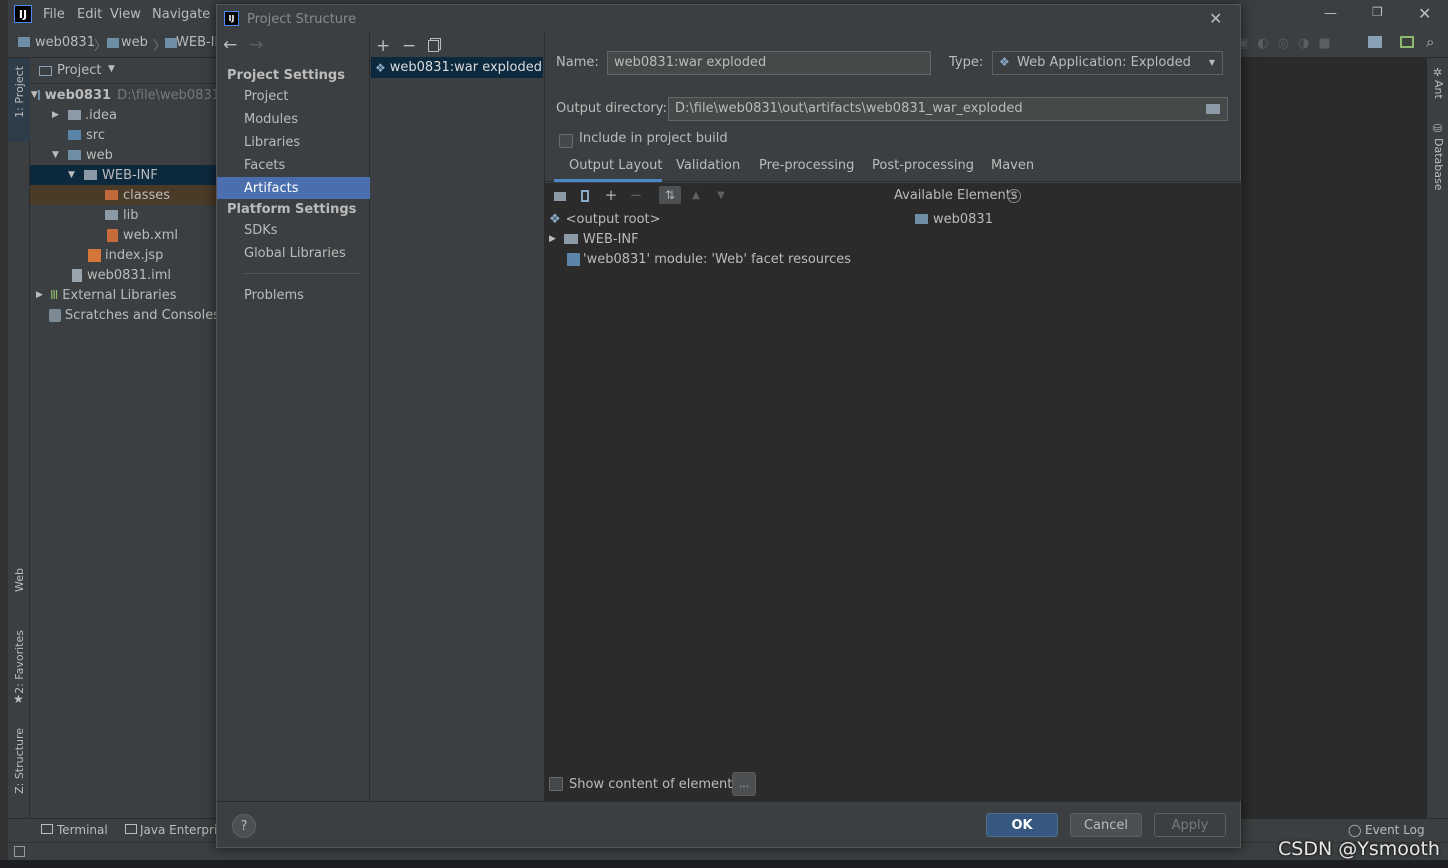 The image size is (1448, 868). I want to click on breadcrumb-web0831: web0831, so click(65, 42).